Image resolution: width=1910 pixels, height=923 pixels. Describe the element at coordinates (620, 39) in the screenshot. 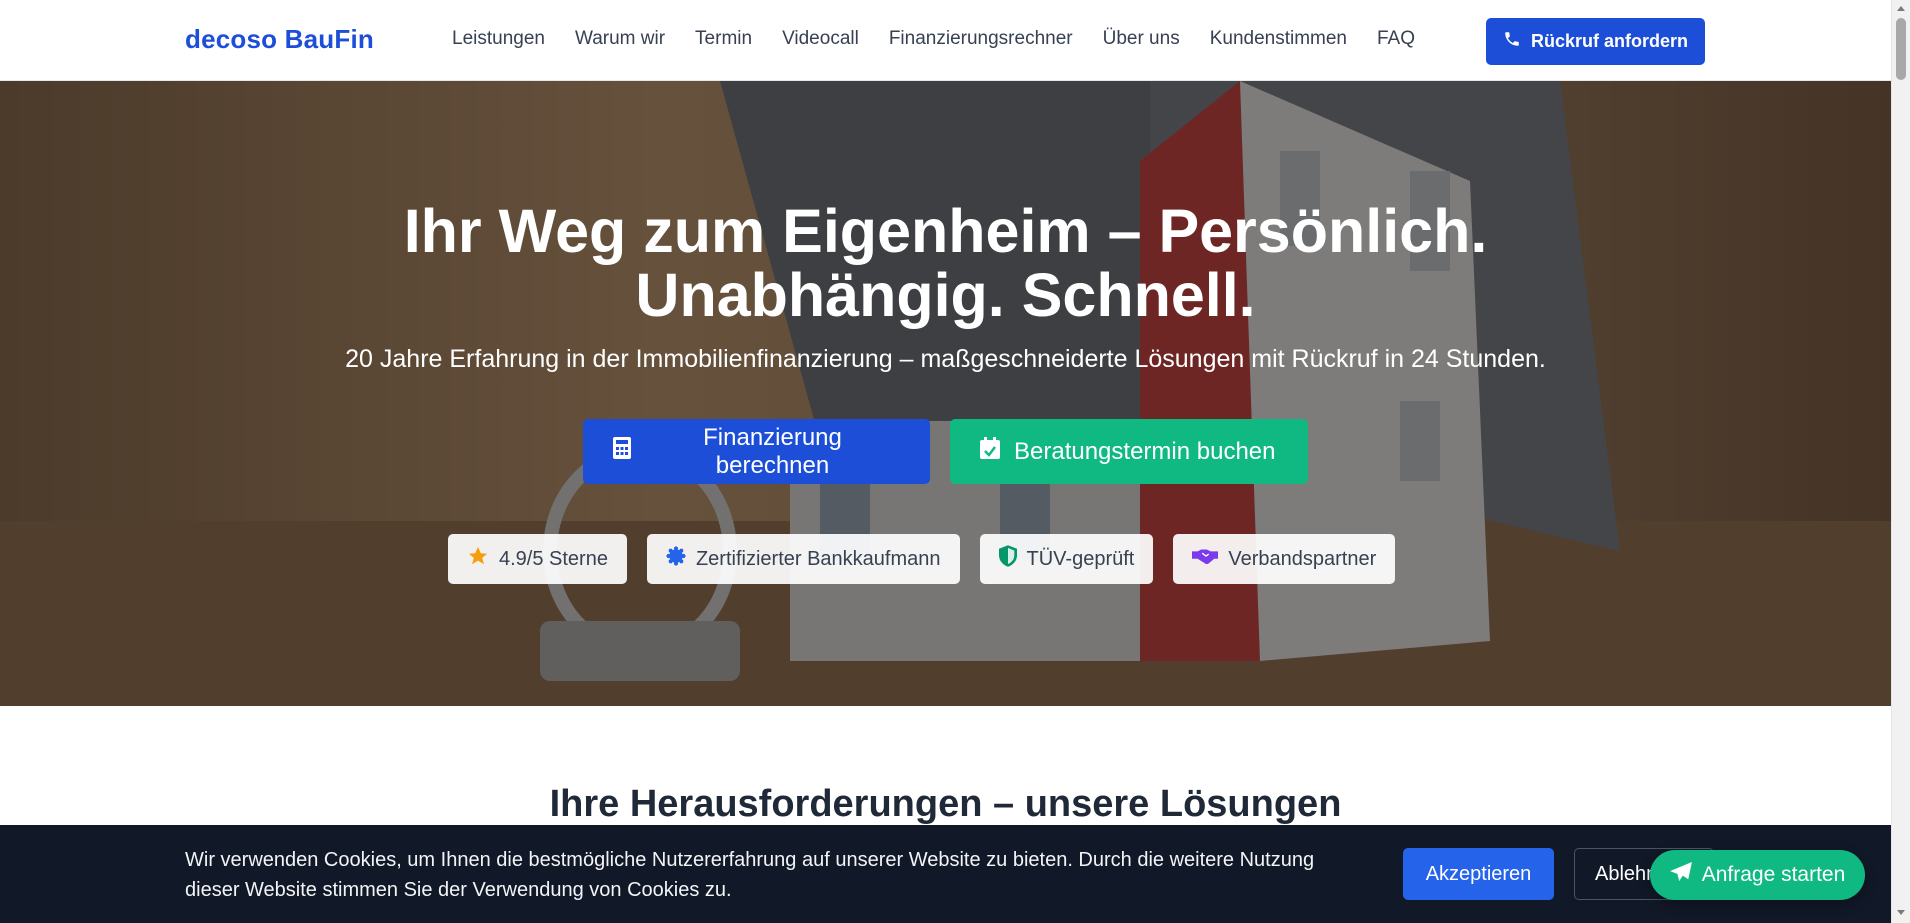

I see `nav-item-warum-wir: Warum wir` at that location.